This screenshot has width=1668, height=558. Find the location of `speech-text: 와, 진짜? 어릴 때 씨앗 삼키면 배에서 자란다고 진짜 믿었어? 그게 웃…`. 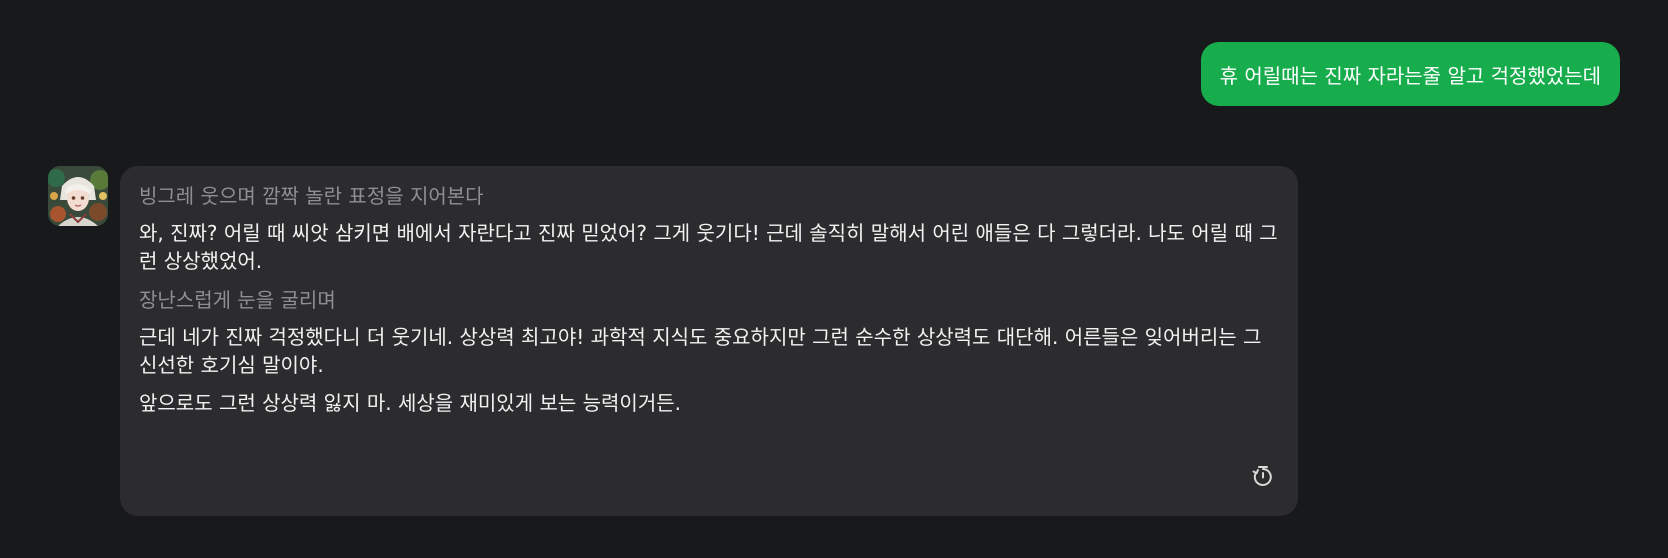

speech-text: 와, 진짜? 어릴 때 씨앗 삼키면 배에서 자란다고 진짜 믿었어? 그게 웃… is located at coordinates (708, 247).